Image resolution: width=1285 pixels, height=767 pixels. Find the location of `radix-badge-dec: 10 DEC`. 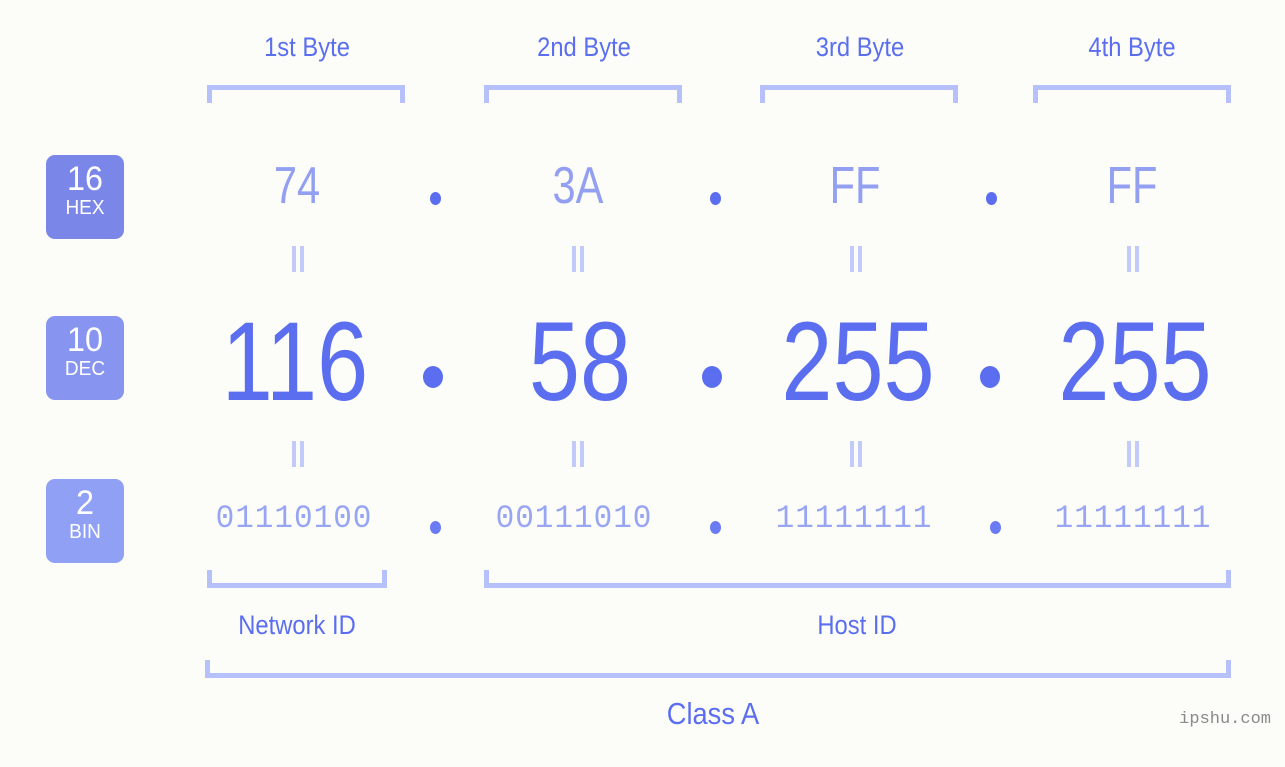

radix-badge-dec: 10 DEC is located at coordinates (85, 358).